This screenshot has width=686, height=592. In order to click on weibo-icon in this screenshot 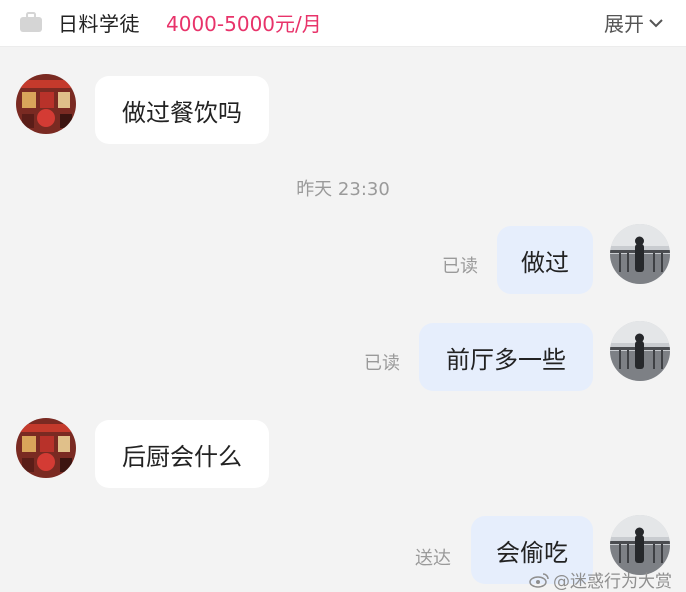, I will do `click(539, 580)`.